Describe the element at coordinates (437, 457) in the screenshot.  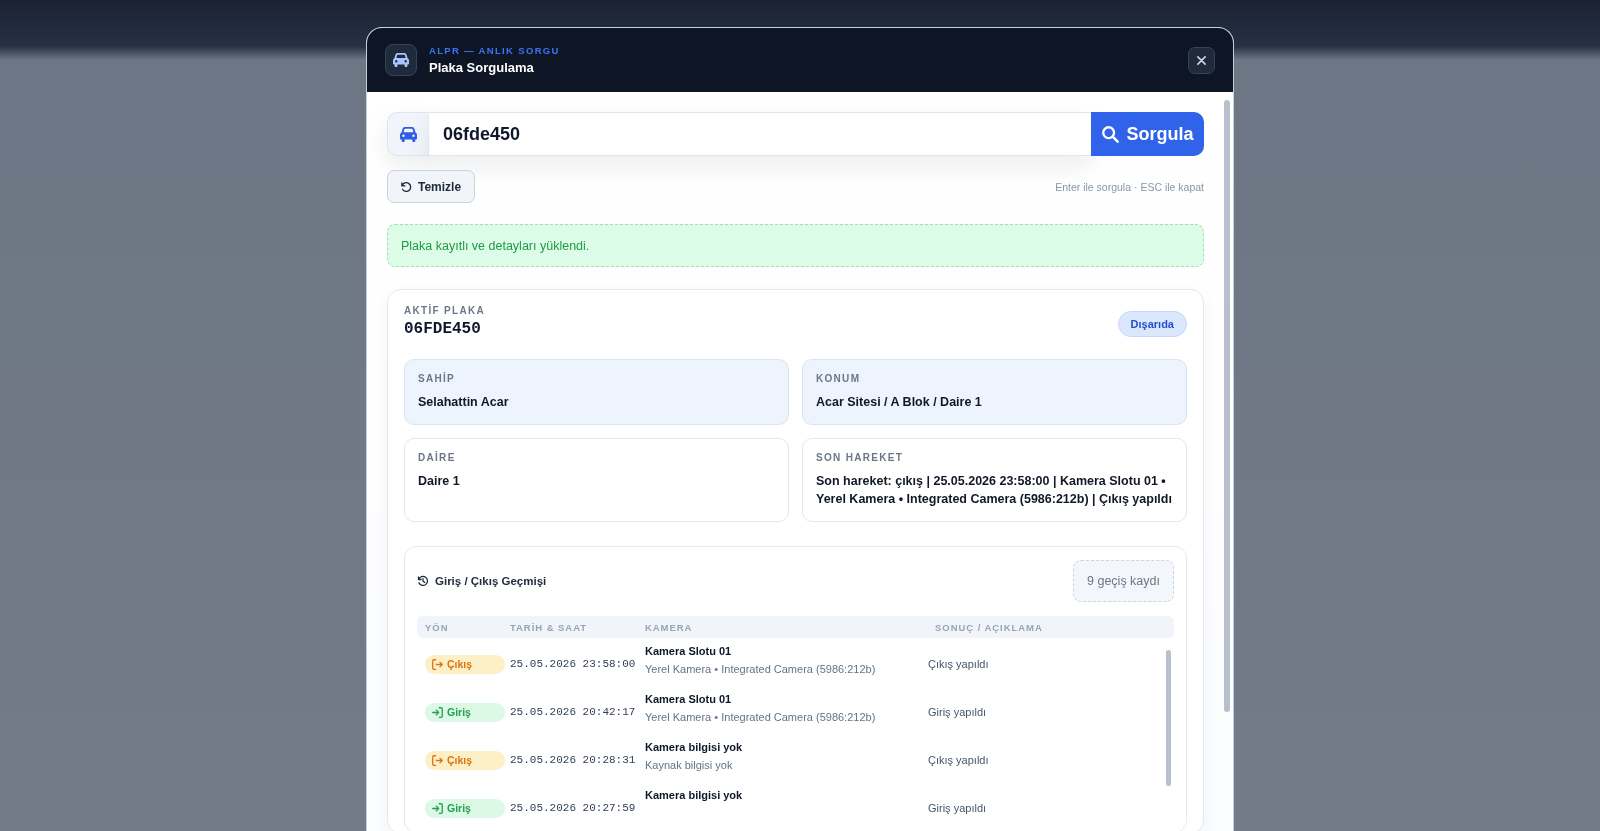
I see `detail-label: DAİRE` at that location.